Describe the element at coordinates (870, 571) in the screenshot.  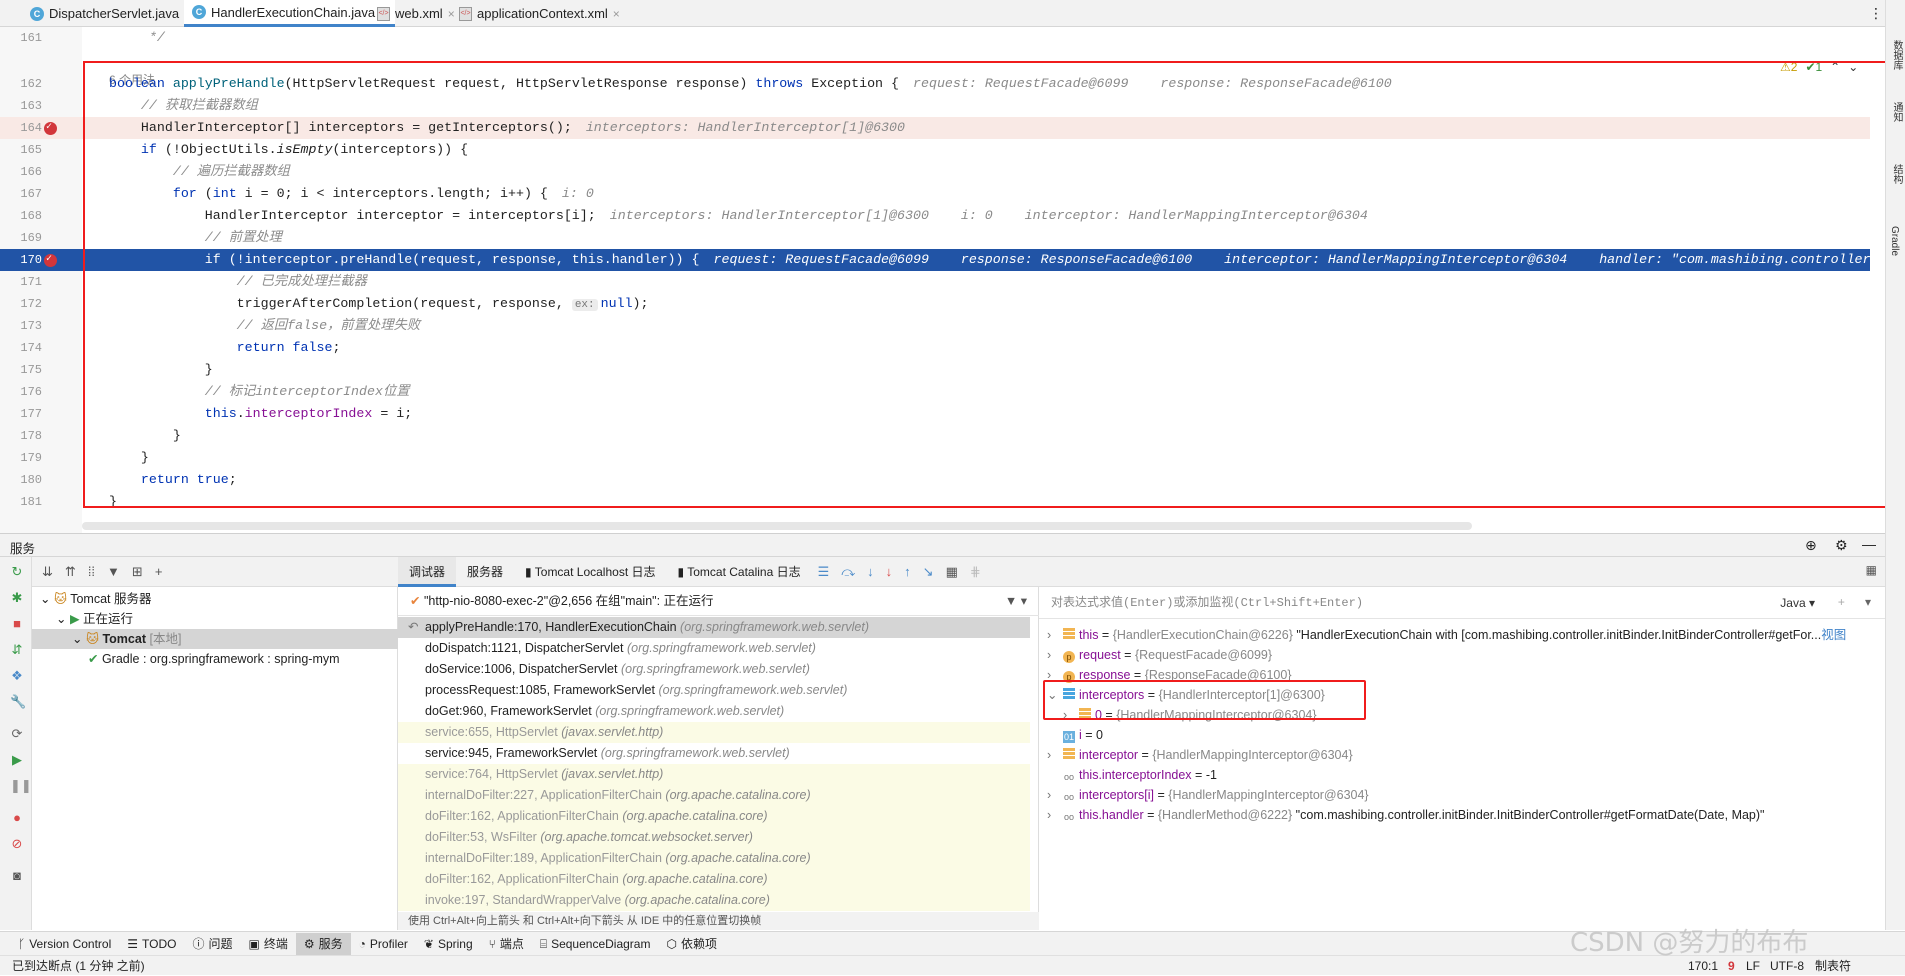
I see `step-into-icon: ↓` at that location.